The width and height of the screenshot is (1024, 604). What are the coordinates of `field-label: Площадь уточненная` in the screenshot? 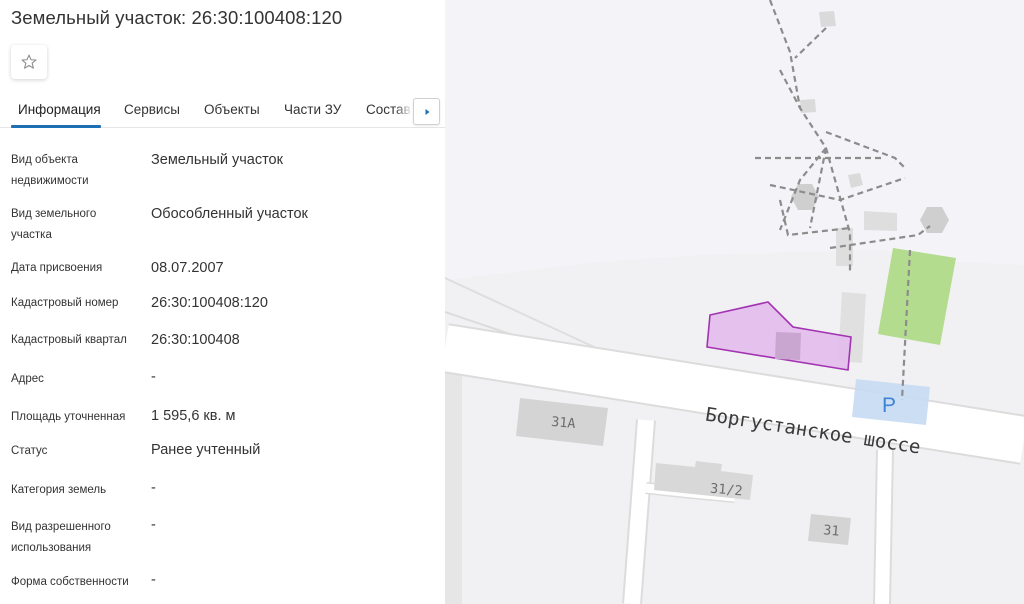 It's located at (68, 417).